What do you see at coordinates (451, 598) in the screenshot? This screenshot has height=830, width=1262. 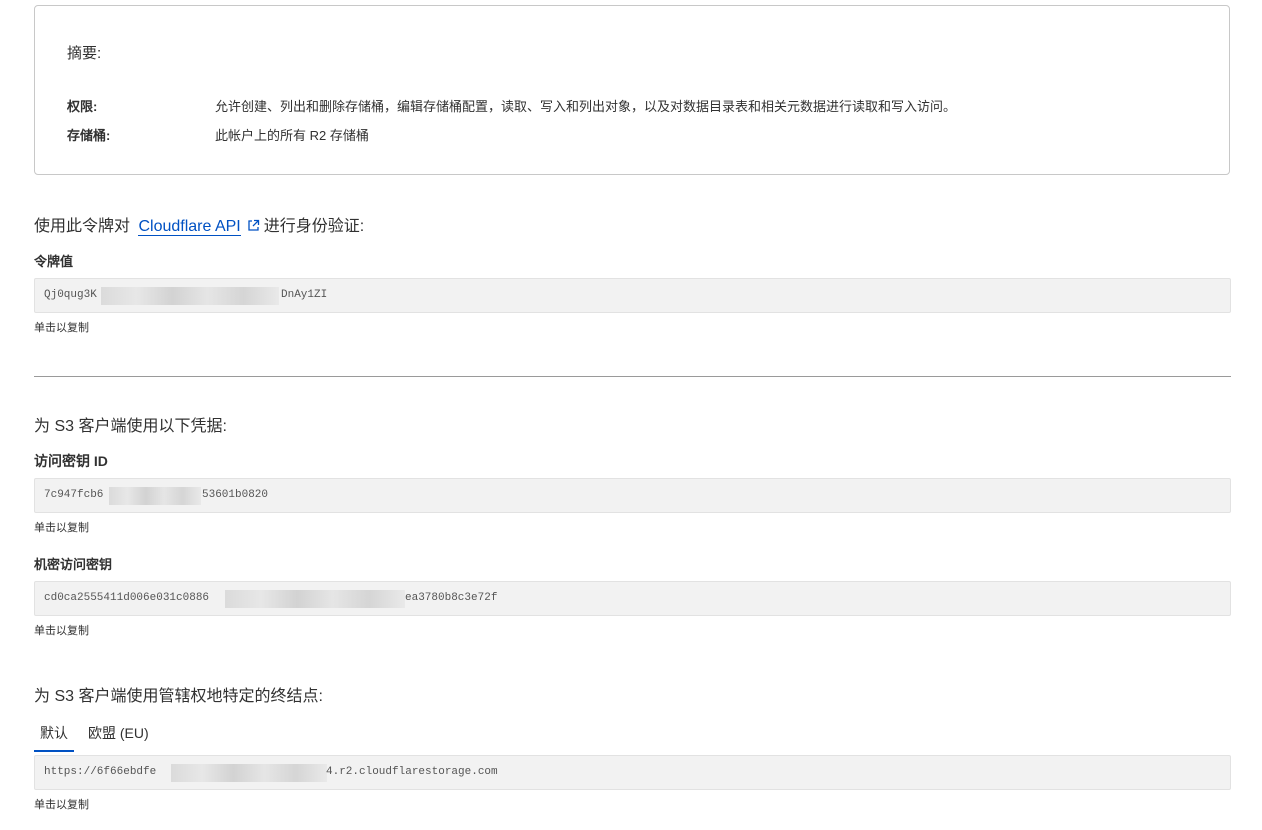 I see `secret-access-key-end: ea3780b8c3e72f` at bounding box center [451, 598].